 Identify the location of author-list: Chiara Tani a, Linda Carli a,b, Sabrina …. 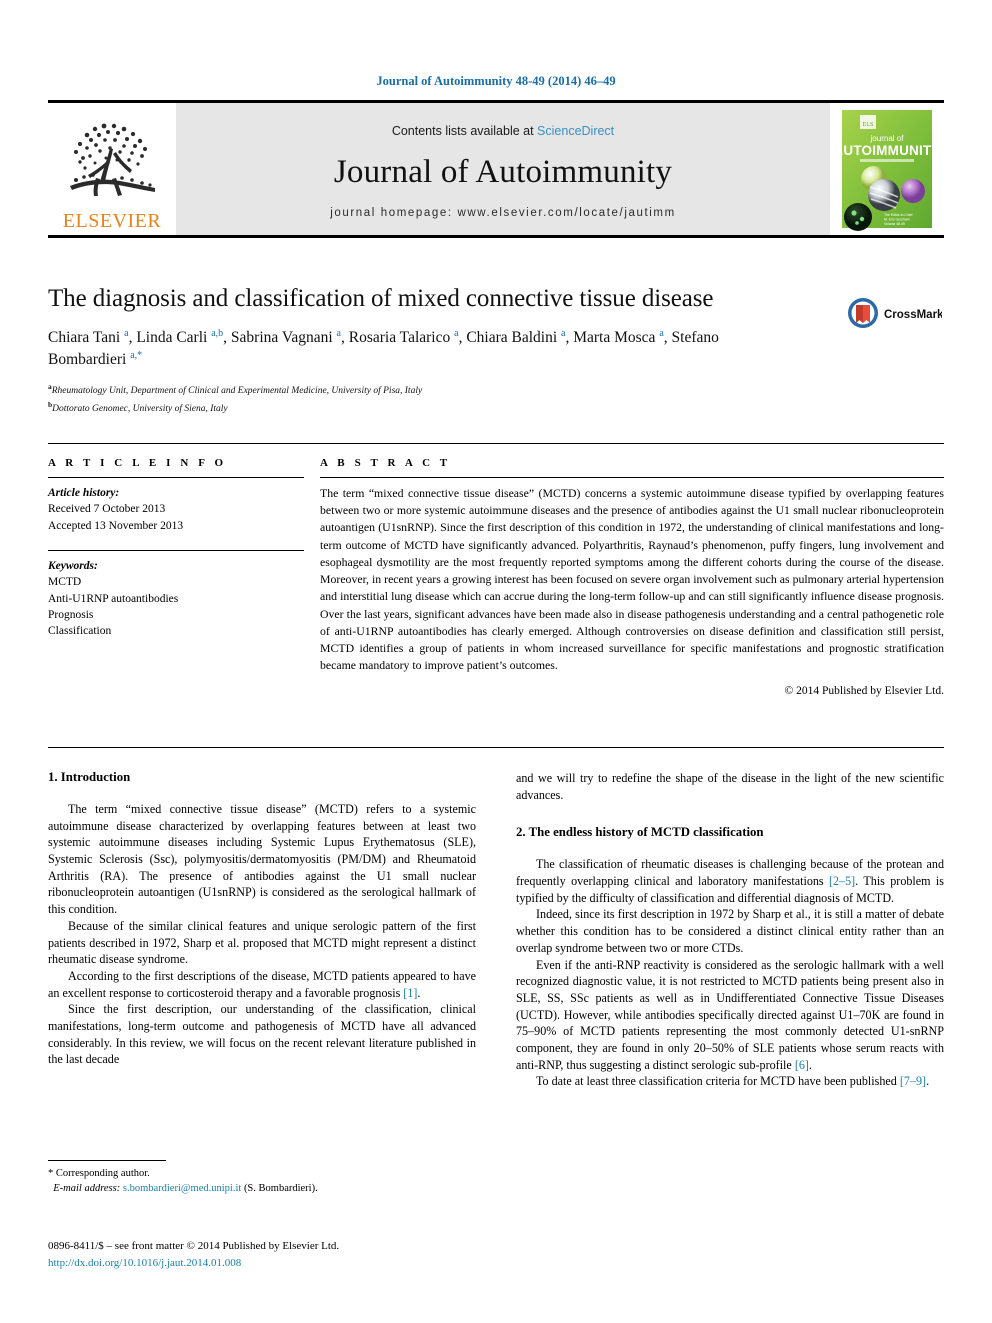
(383, 348).